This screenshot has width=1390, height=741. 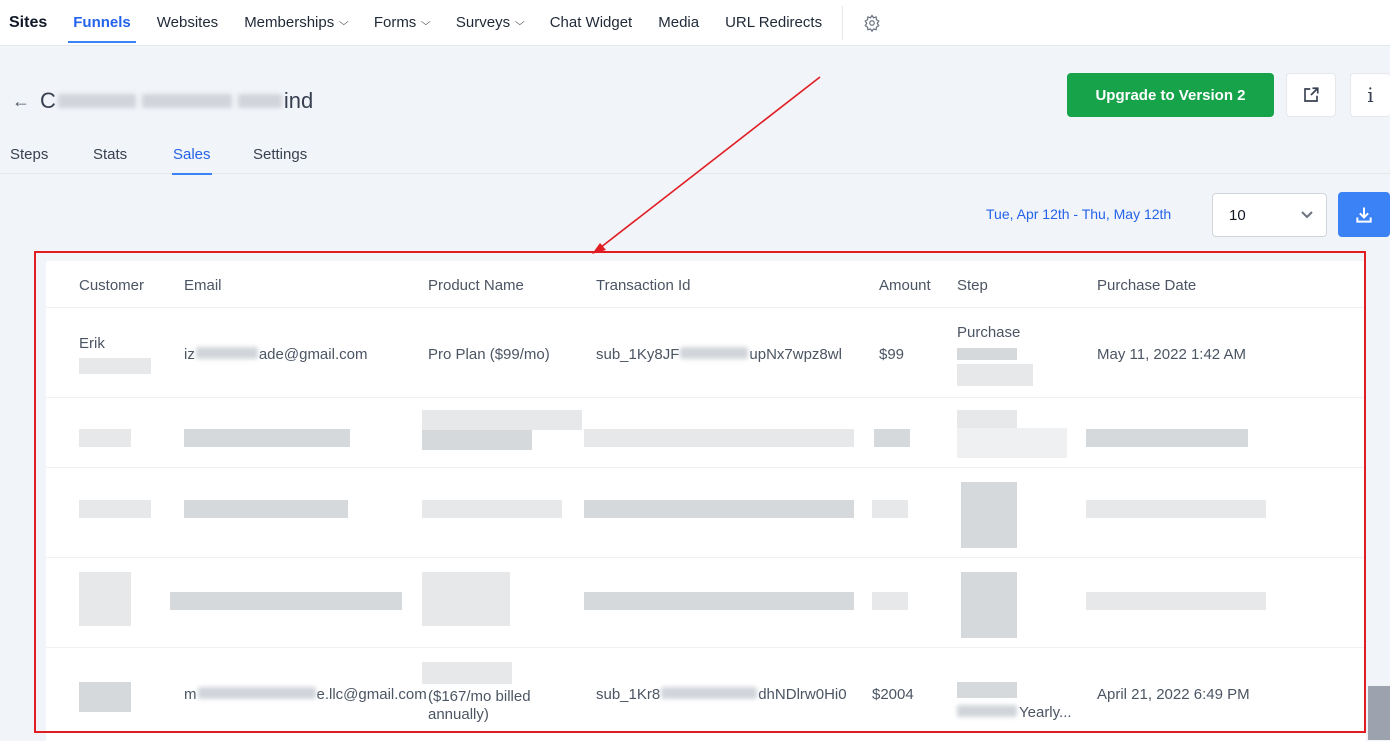 What do you see at coordinates (190, 694) in the screenshot?
I see `email-start: m` at bounding box center [190, 694].